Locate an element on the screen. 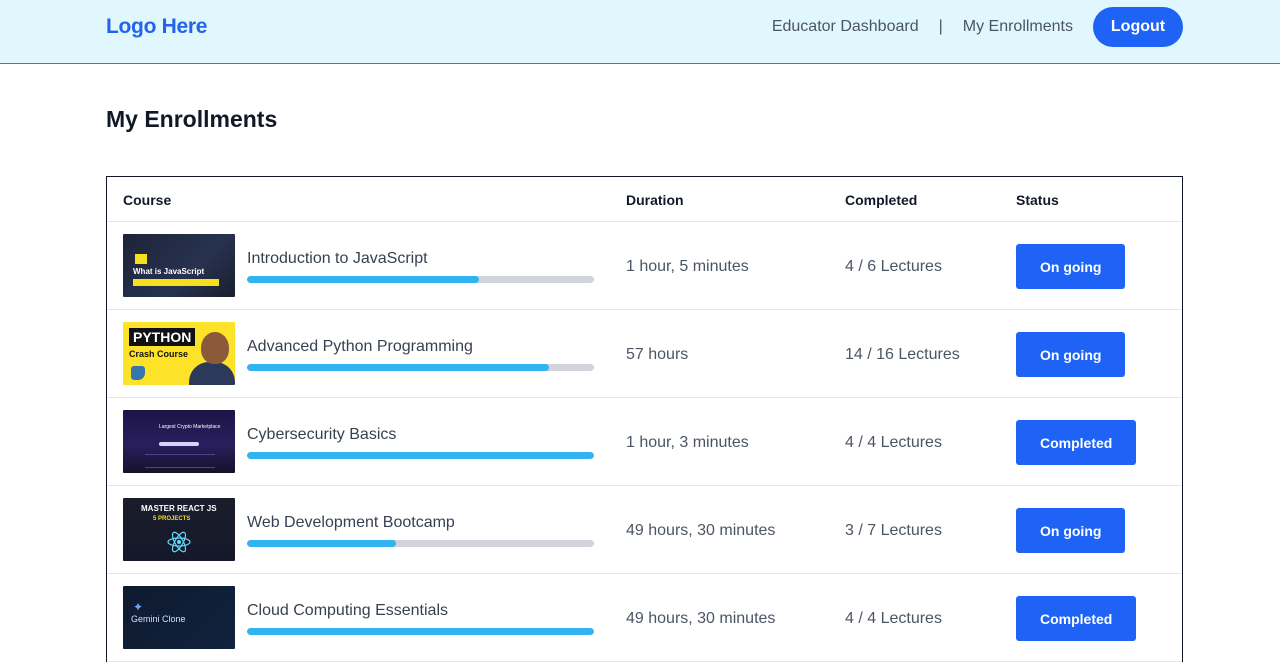 Image resolution: width=1280 pixels, height=662 pixels. educator-dashboard-link: Educator Dashboard is located at coordinates (845, 27).